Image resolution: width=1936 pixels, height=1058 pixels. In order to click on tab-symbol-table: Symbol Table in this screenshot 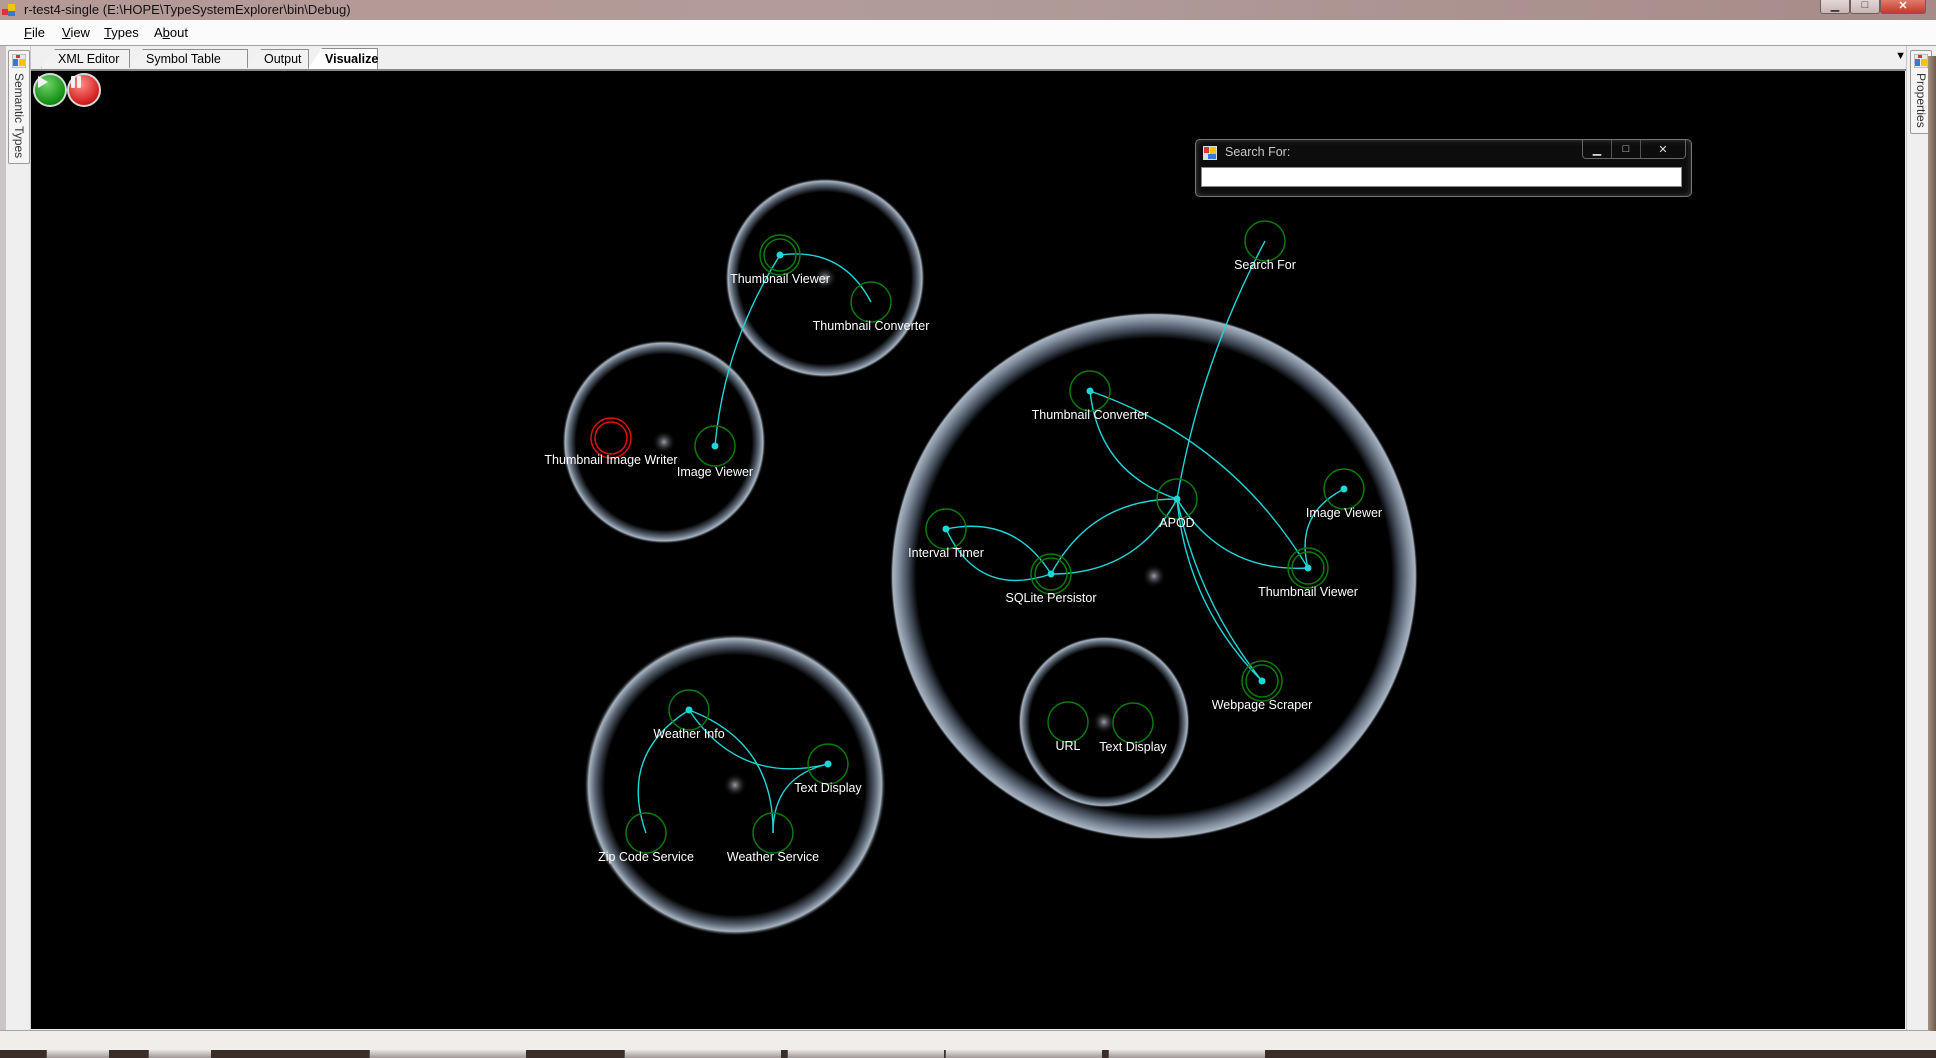, I will do `click(188, 58)`.